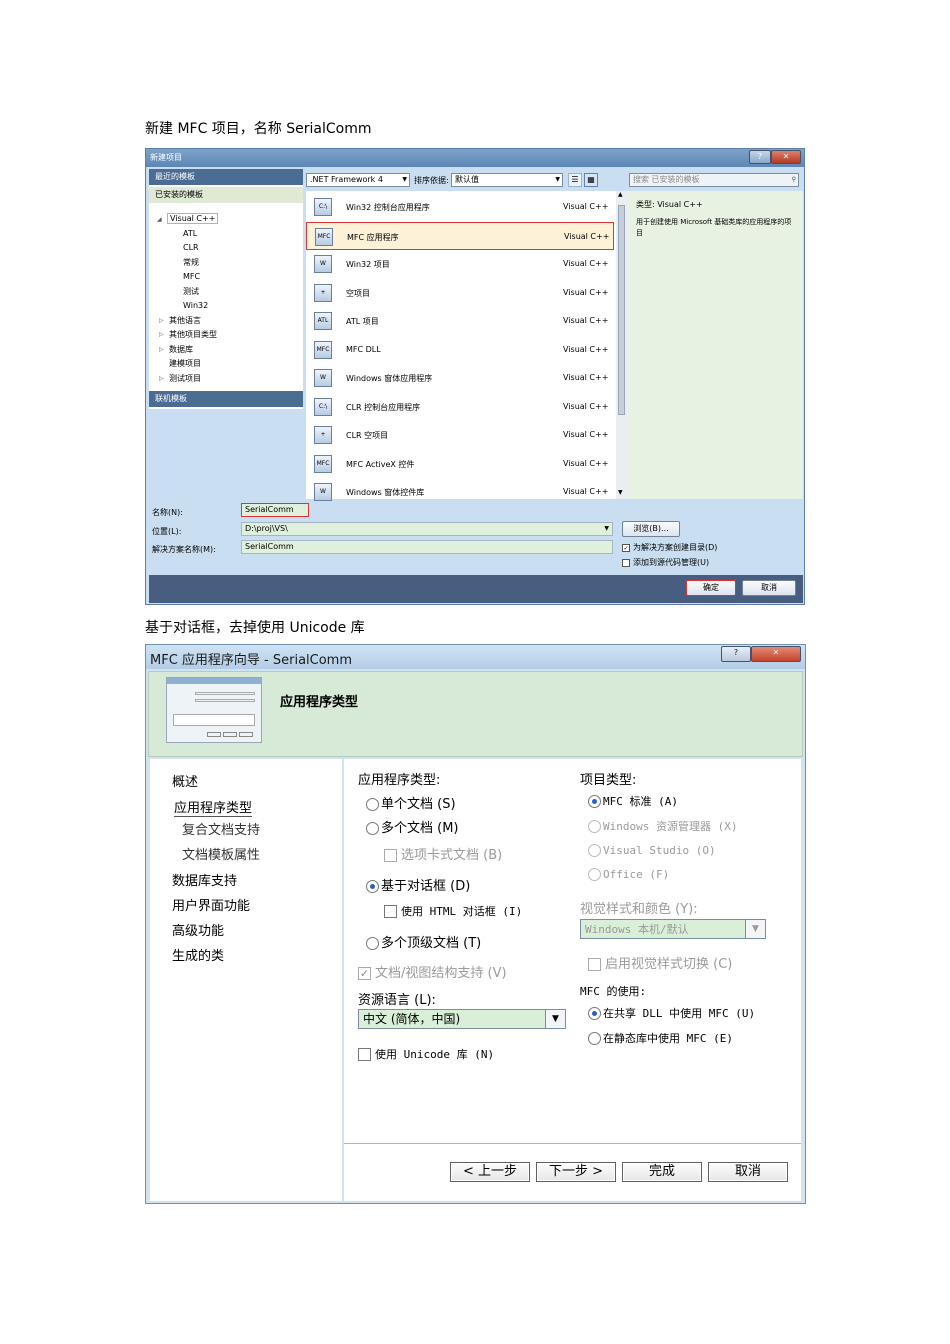 This screenshot has height=1344, width=950. Describe the element at coordinates (591, 180) in the screenshot. I see `grid-view-icon: ▦` at that location.